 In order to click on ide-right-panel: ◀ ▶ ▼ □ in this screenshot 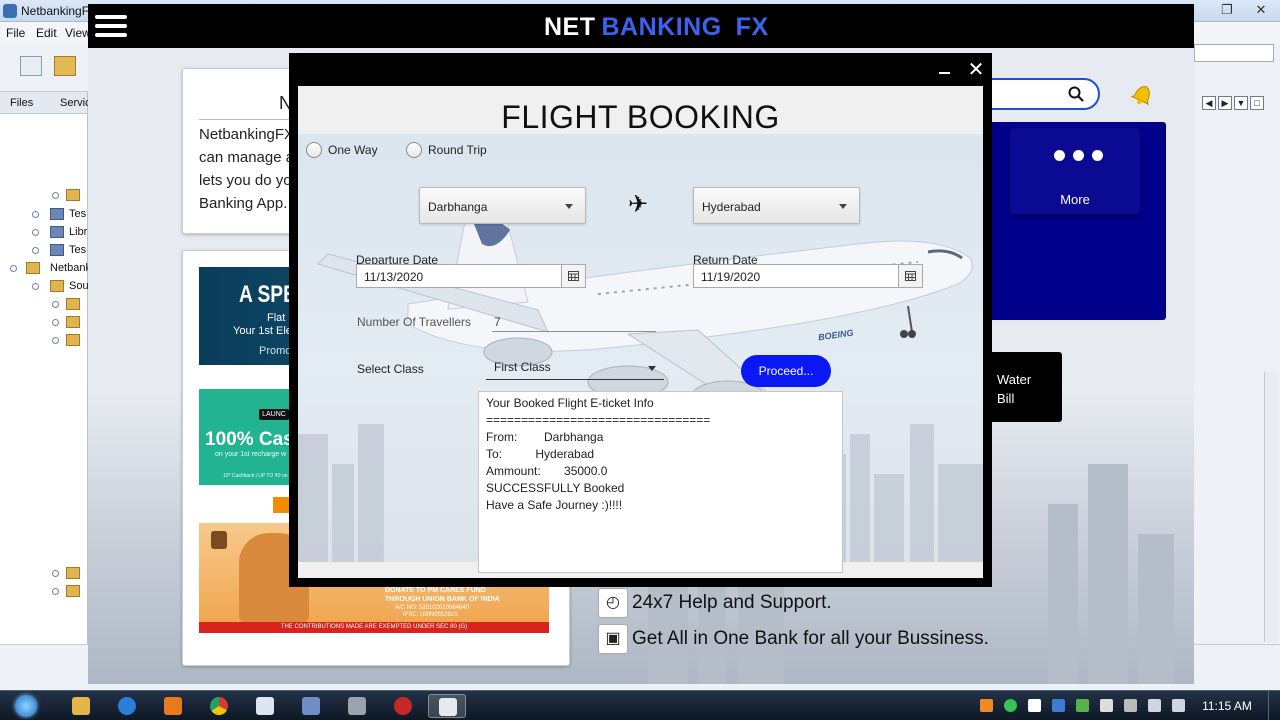, I will do `click(1237, 351)`.